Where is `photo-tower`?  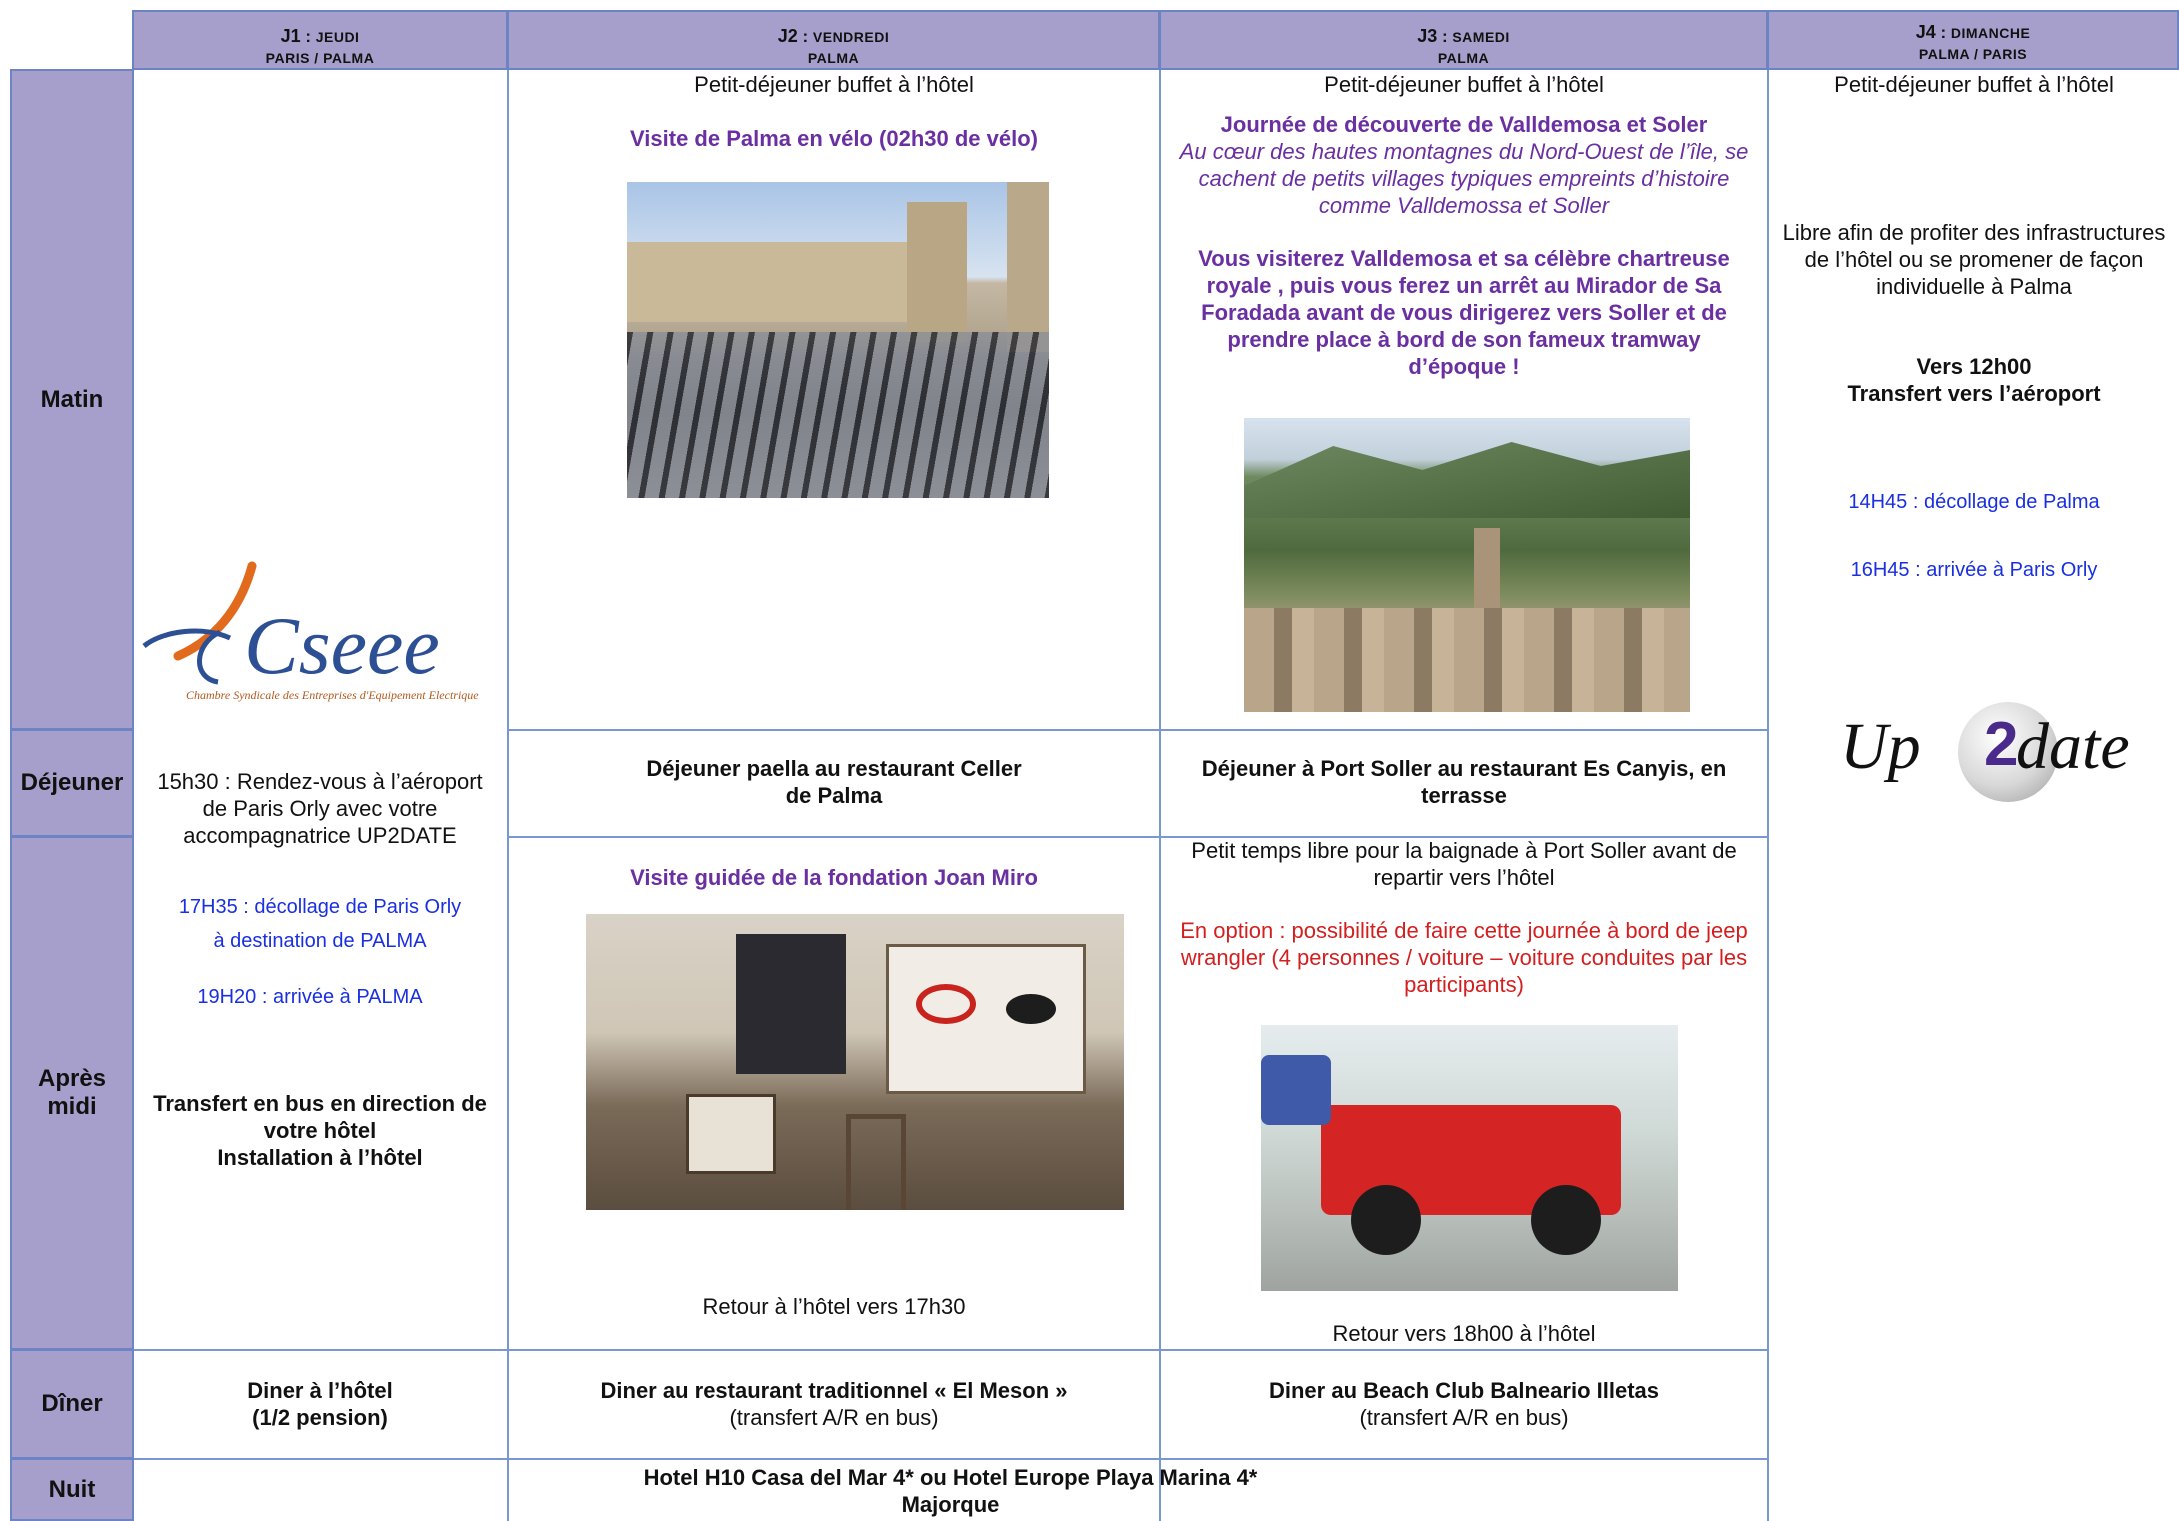 photo-tower is located at coordinates (937, 272).